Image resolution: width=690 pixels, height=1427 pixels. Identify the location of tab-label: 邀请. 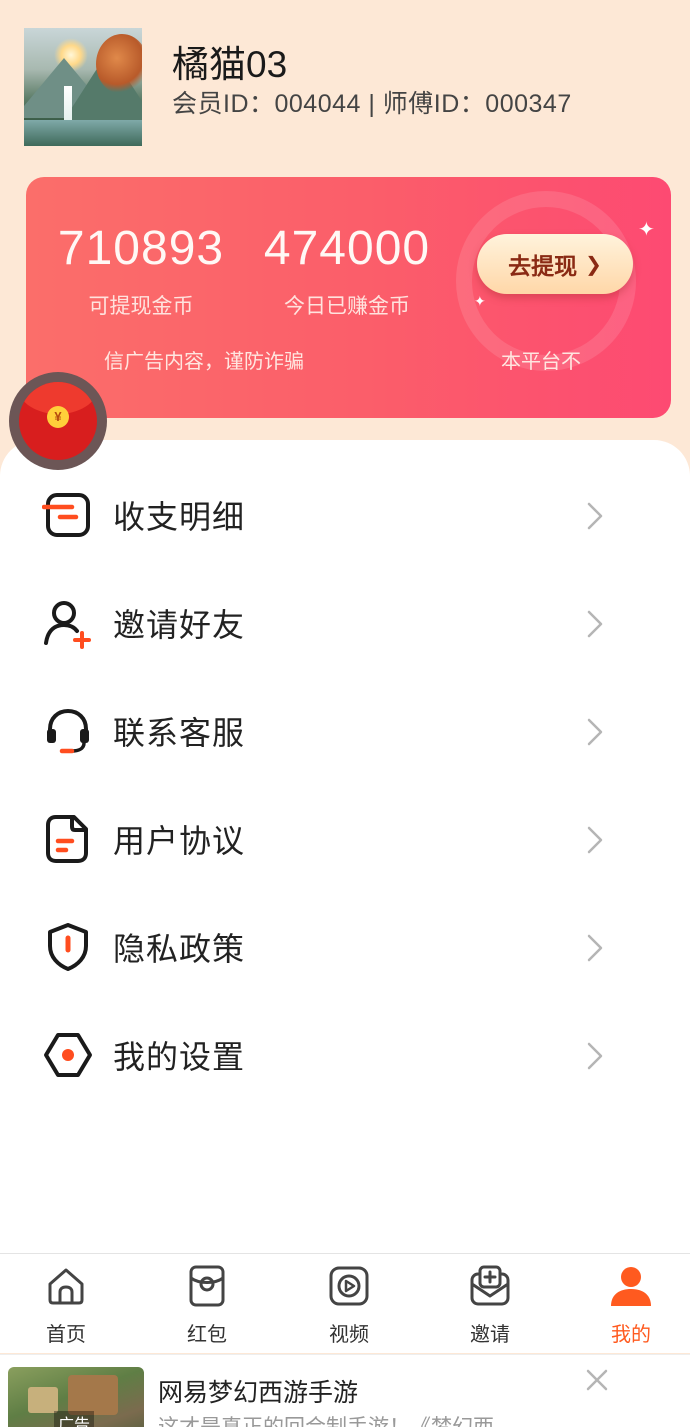
(490, 1335).